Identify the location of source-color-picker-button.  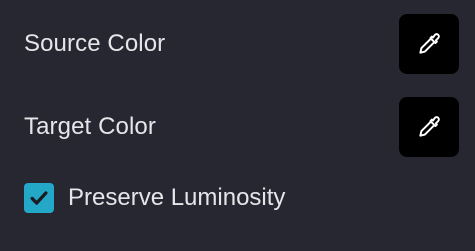
(429, 44).